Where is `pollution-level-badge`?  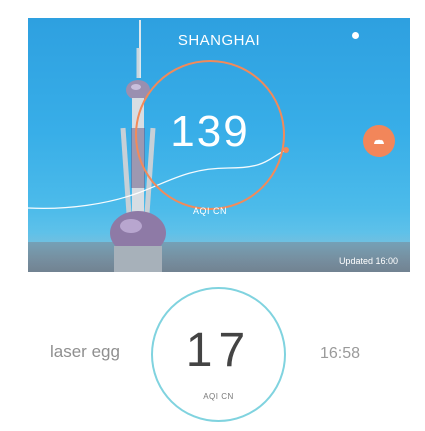 pollution-level-badge is located at coordinates (379, 141).